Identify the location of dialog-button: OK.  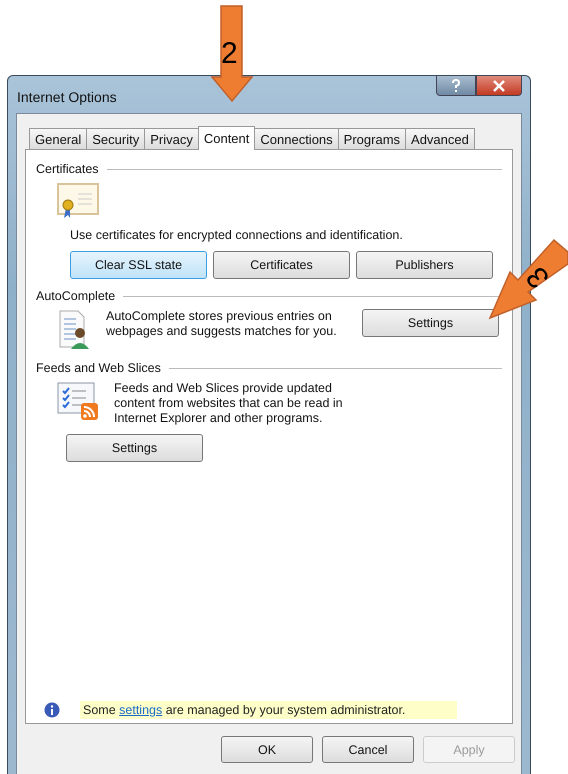
(267, 749).